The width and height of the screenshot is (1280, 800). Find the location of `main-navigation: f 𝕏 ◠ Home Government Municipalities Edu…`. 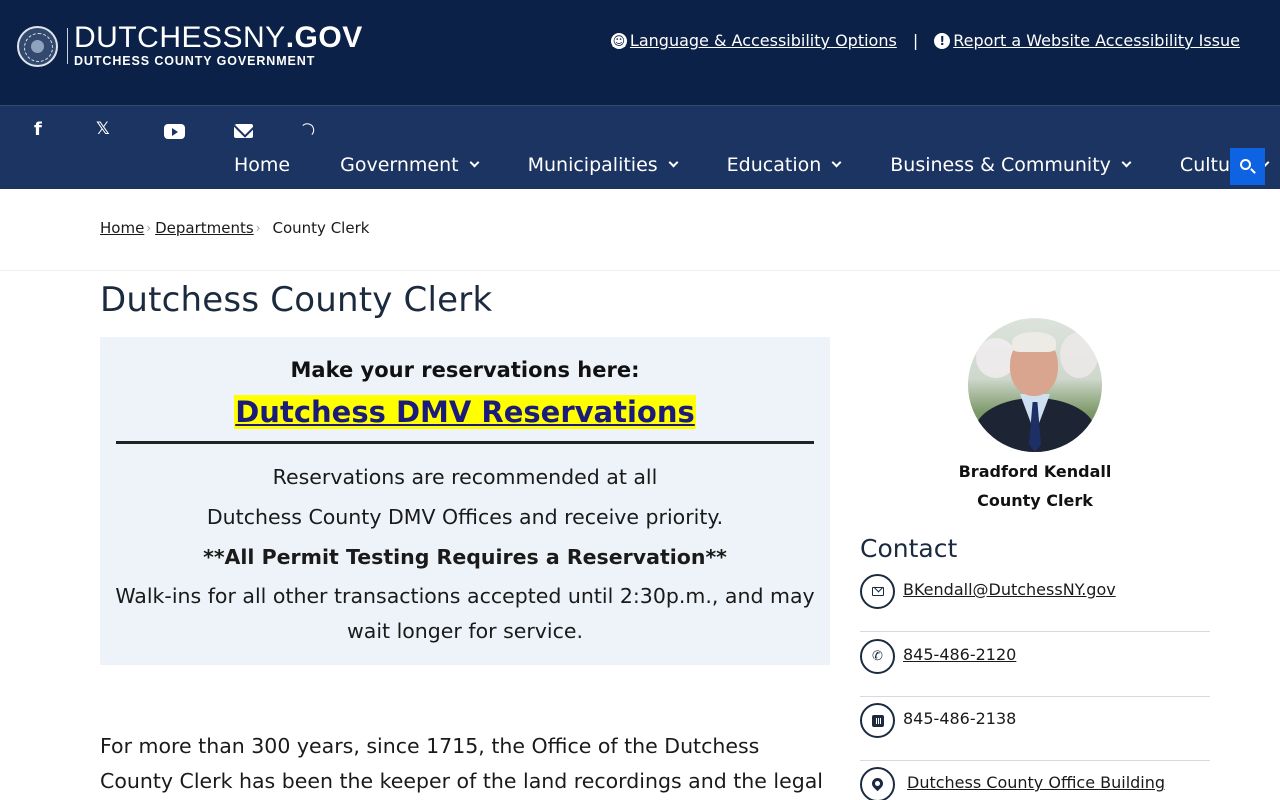

main-navigation: f 𝕏 ◠ Home Government Municipalities Edu… is located at coordinates (640, 147).